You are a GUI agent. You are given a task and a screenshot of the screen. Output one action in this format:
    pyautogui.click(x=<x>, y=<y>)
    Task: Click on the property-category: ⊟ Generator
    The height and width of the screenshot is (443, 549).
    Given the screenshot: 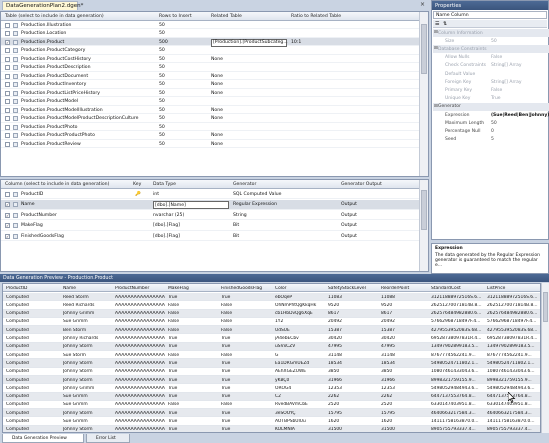 What is the action you would take?
    pyautogui.click(x=491, y=106)
    